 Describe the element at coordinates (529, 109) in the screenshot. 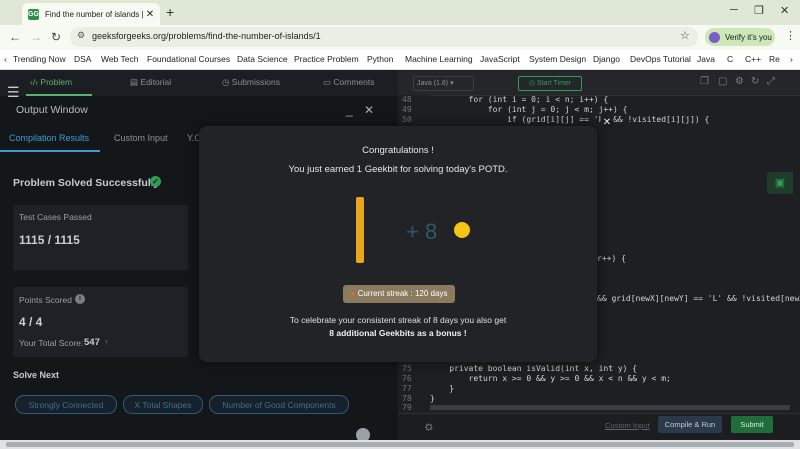

I see `code-line: for (int j = 0; j < m; j++) {` at that location.